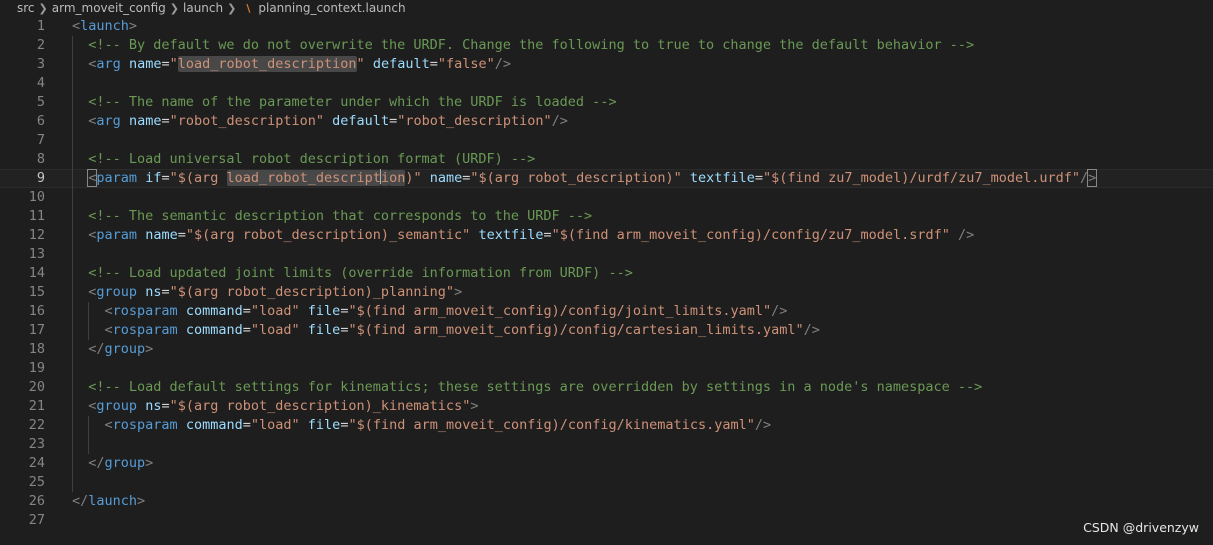 This screenshot has width=1213, height=545. Describe the element at coordinates (606, 83) in the screenshot. I see `code-line: 4` at that location.